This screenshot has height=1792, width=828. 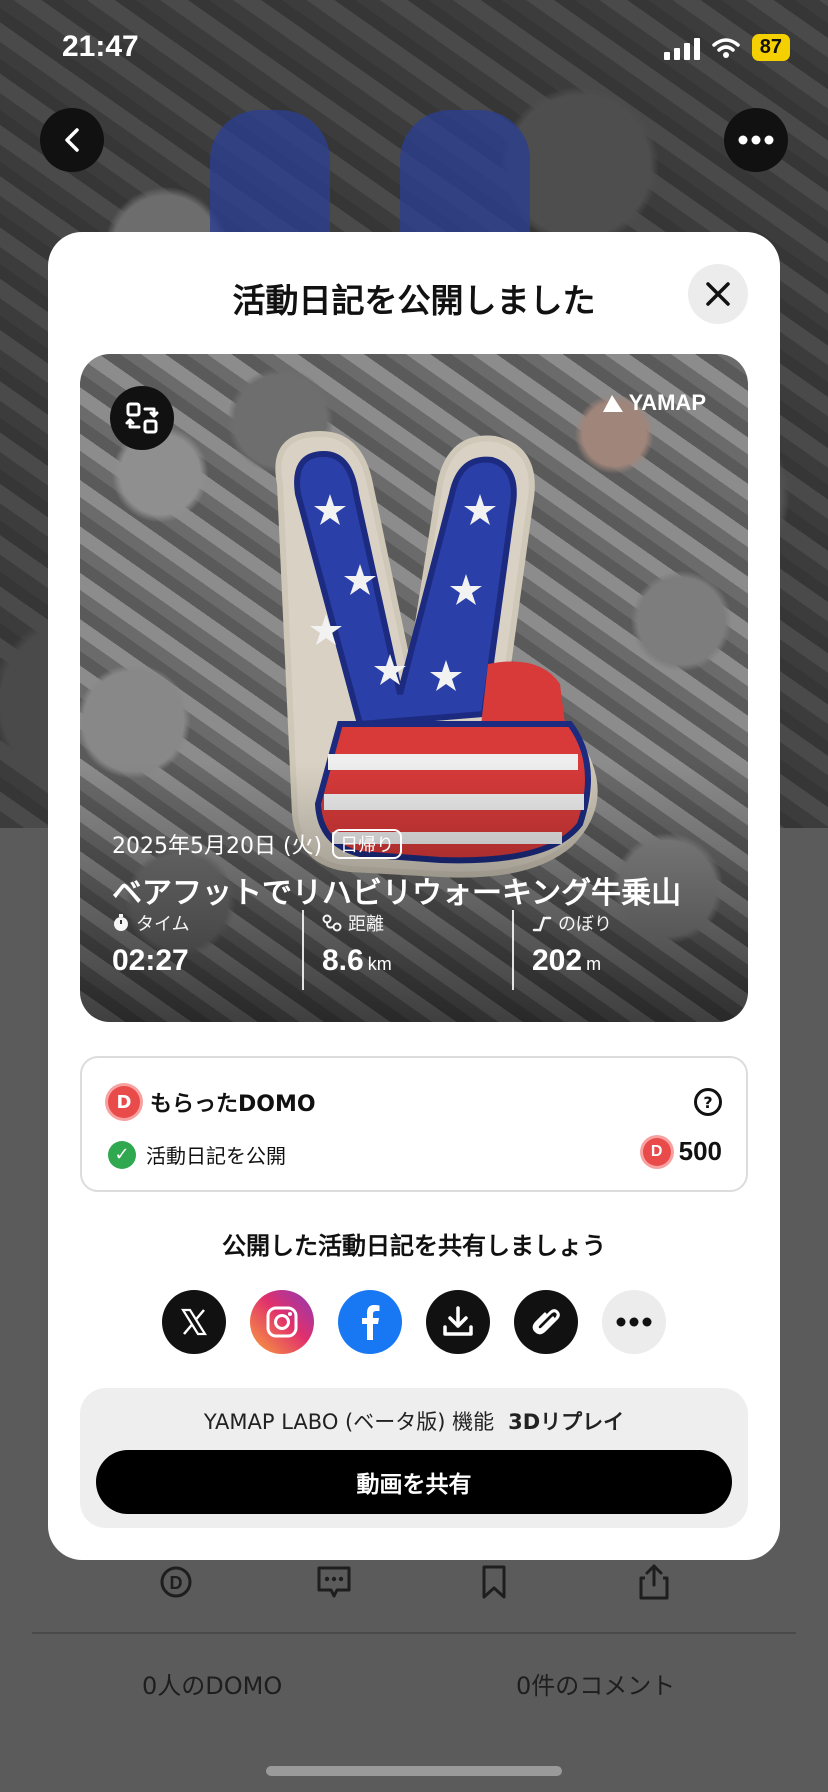 I want to click on ellipsis-icon, so click(x=756, y=140).